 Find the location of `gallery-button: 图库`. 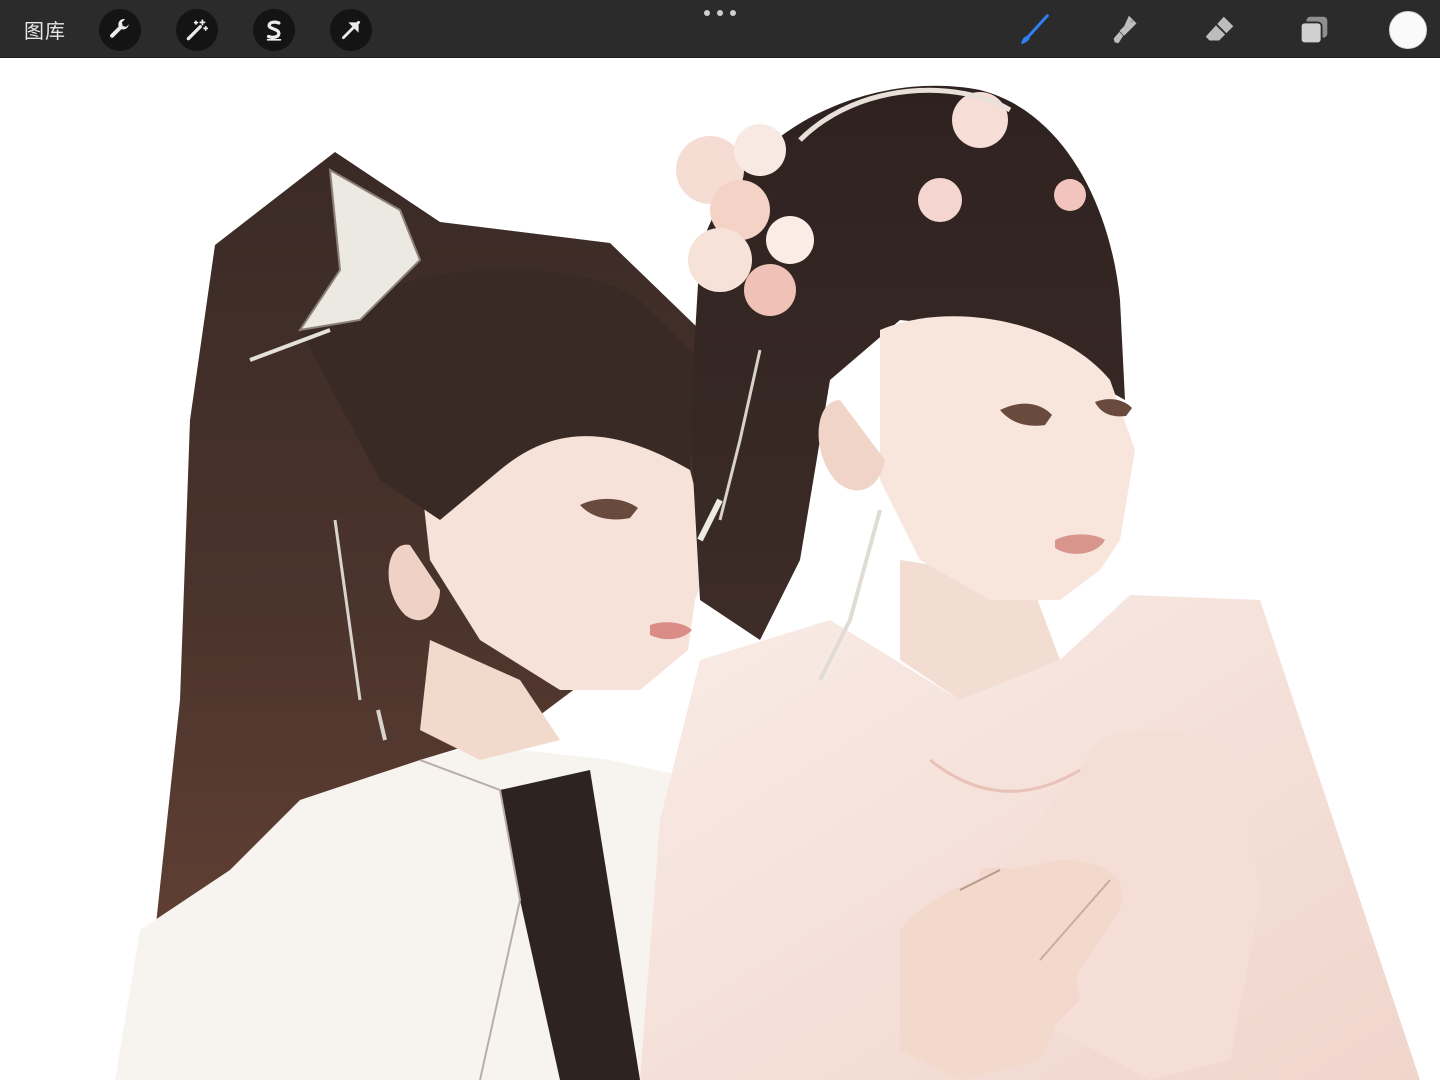

gallery-button: 图库 is located at coordinates (45, 29).